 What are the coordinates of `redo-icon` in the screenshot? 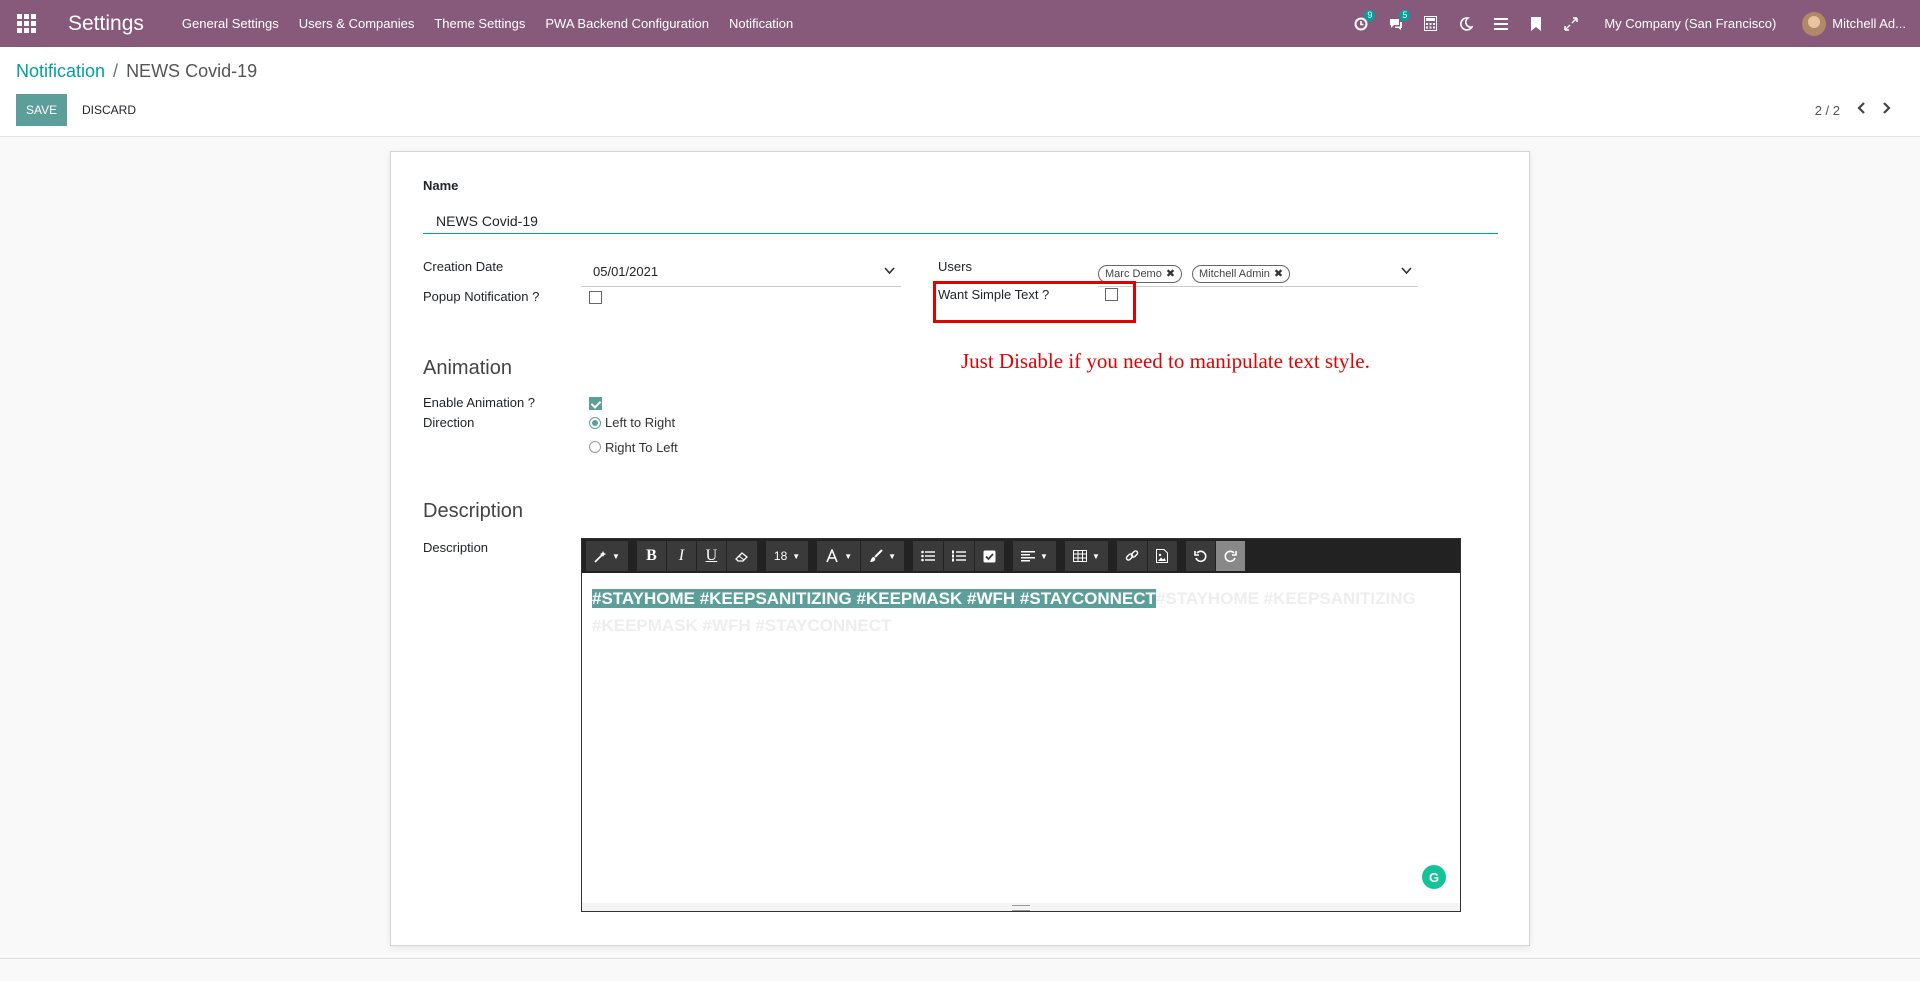 It's located at (1230, 556).